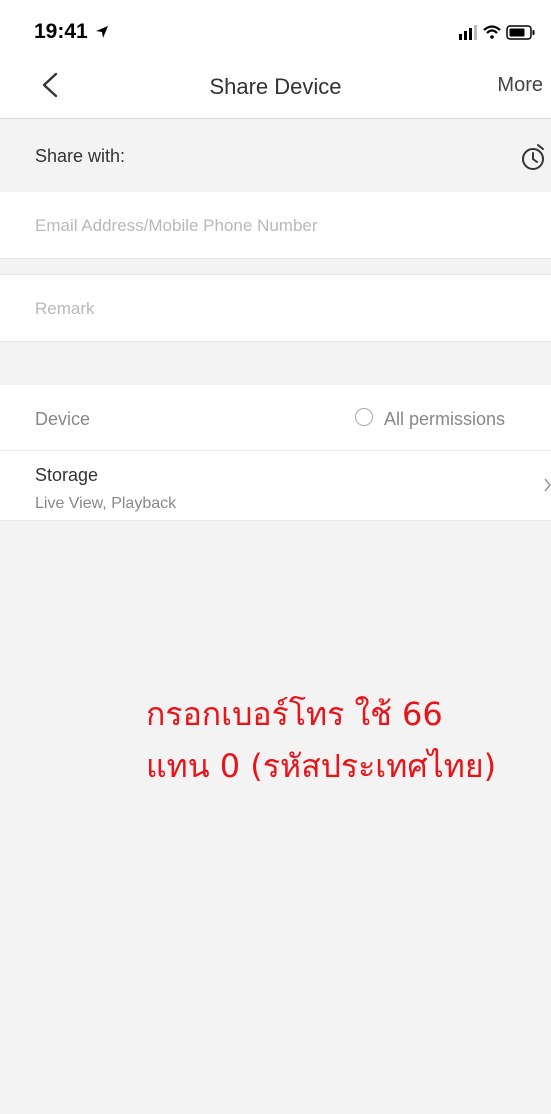  What do you see at coordinates (65, 308) in the screenshot?
I see `remark-placeholder: Remark` at bounding box center [65, 308].